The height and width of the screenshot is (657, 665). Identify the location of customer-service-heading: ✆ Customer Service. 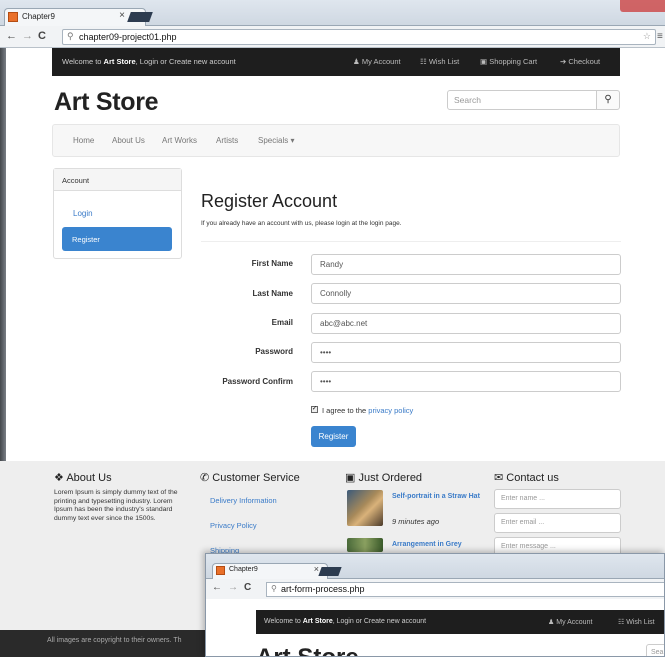
(250, 478).